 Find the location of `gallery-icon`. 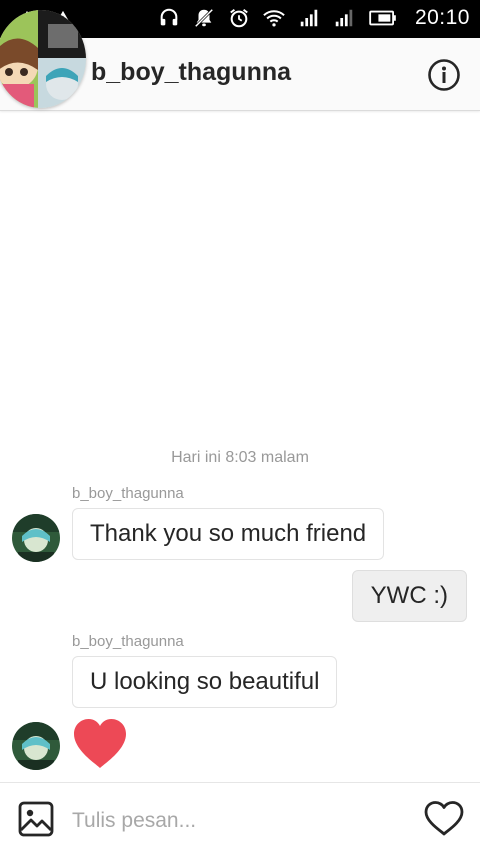

gallery-icon is located at coordinates (36, 819).